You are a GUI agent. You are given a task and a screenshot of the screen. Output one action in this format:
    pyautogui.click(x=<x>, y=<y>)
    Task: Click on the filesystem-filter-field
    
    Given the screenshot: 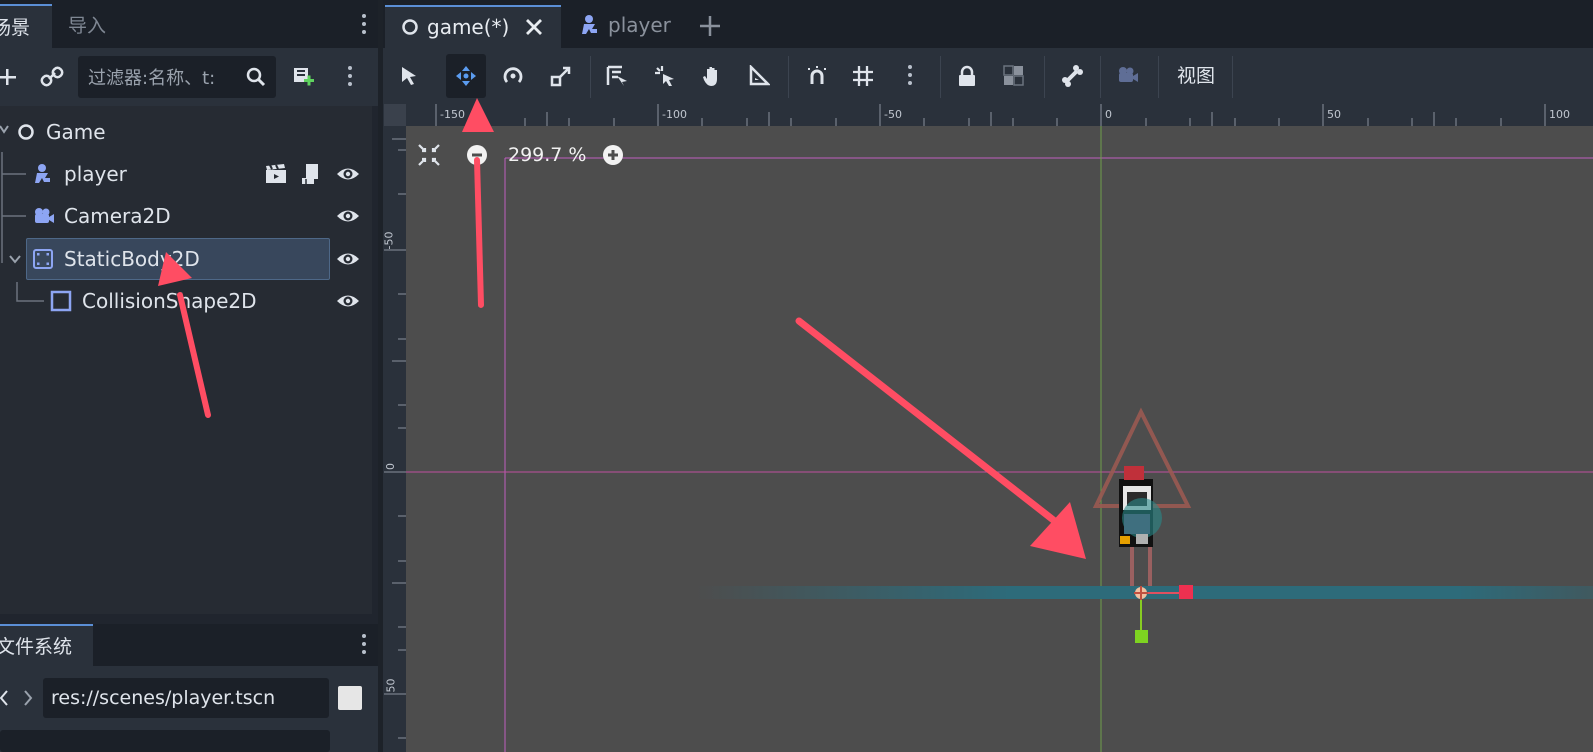 What is the action you would take?
    pyautogui.click(x=165, y=741)
    